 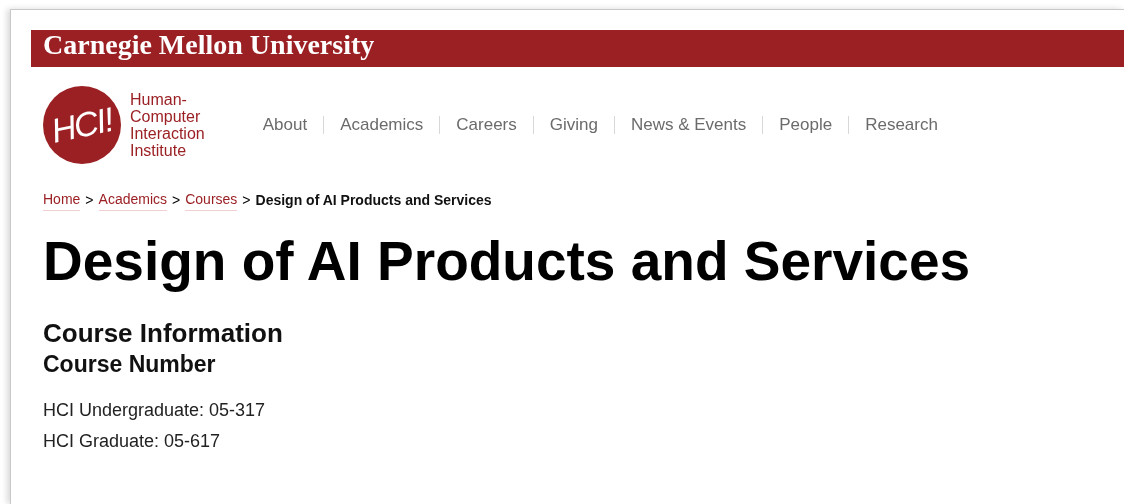 I want to click on logo-mark: HCI!, so click(x=82, y=125).